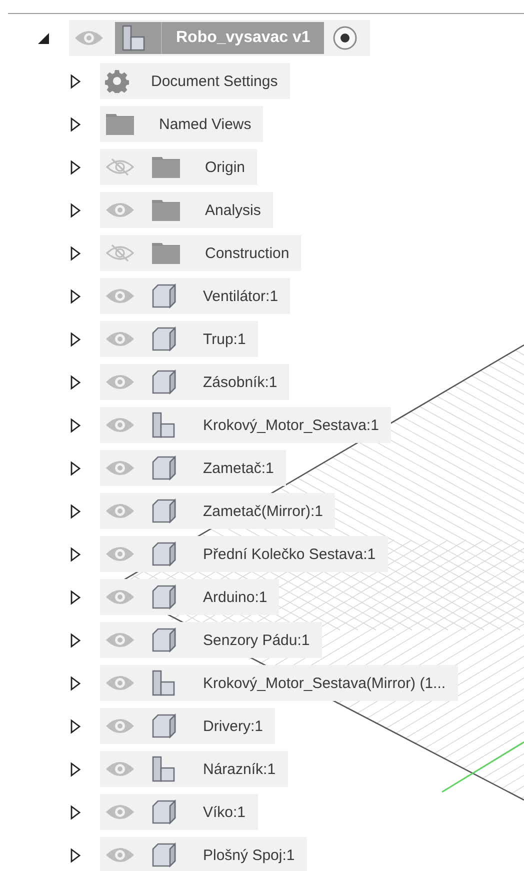 The width and height of the screenshot is (524, 871). I want to click on browser-item: Arduino:1, so click(190, 597).